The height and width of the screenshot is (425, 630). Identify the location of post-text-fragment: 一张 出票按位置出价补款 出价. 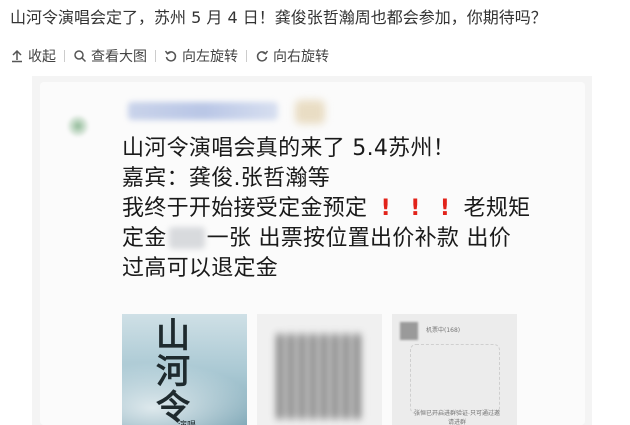
(359, 238).